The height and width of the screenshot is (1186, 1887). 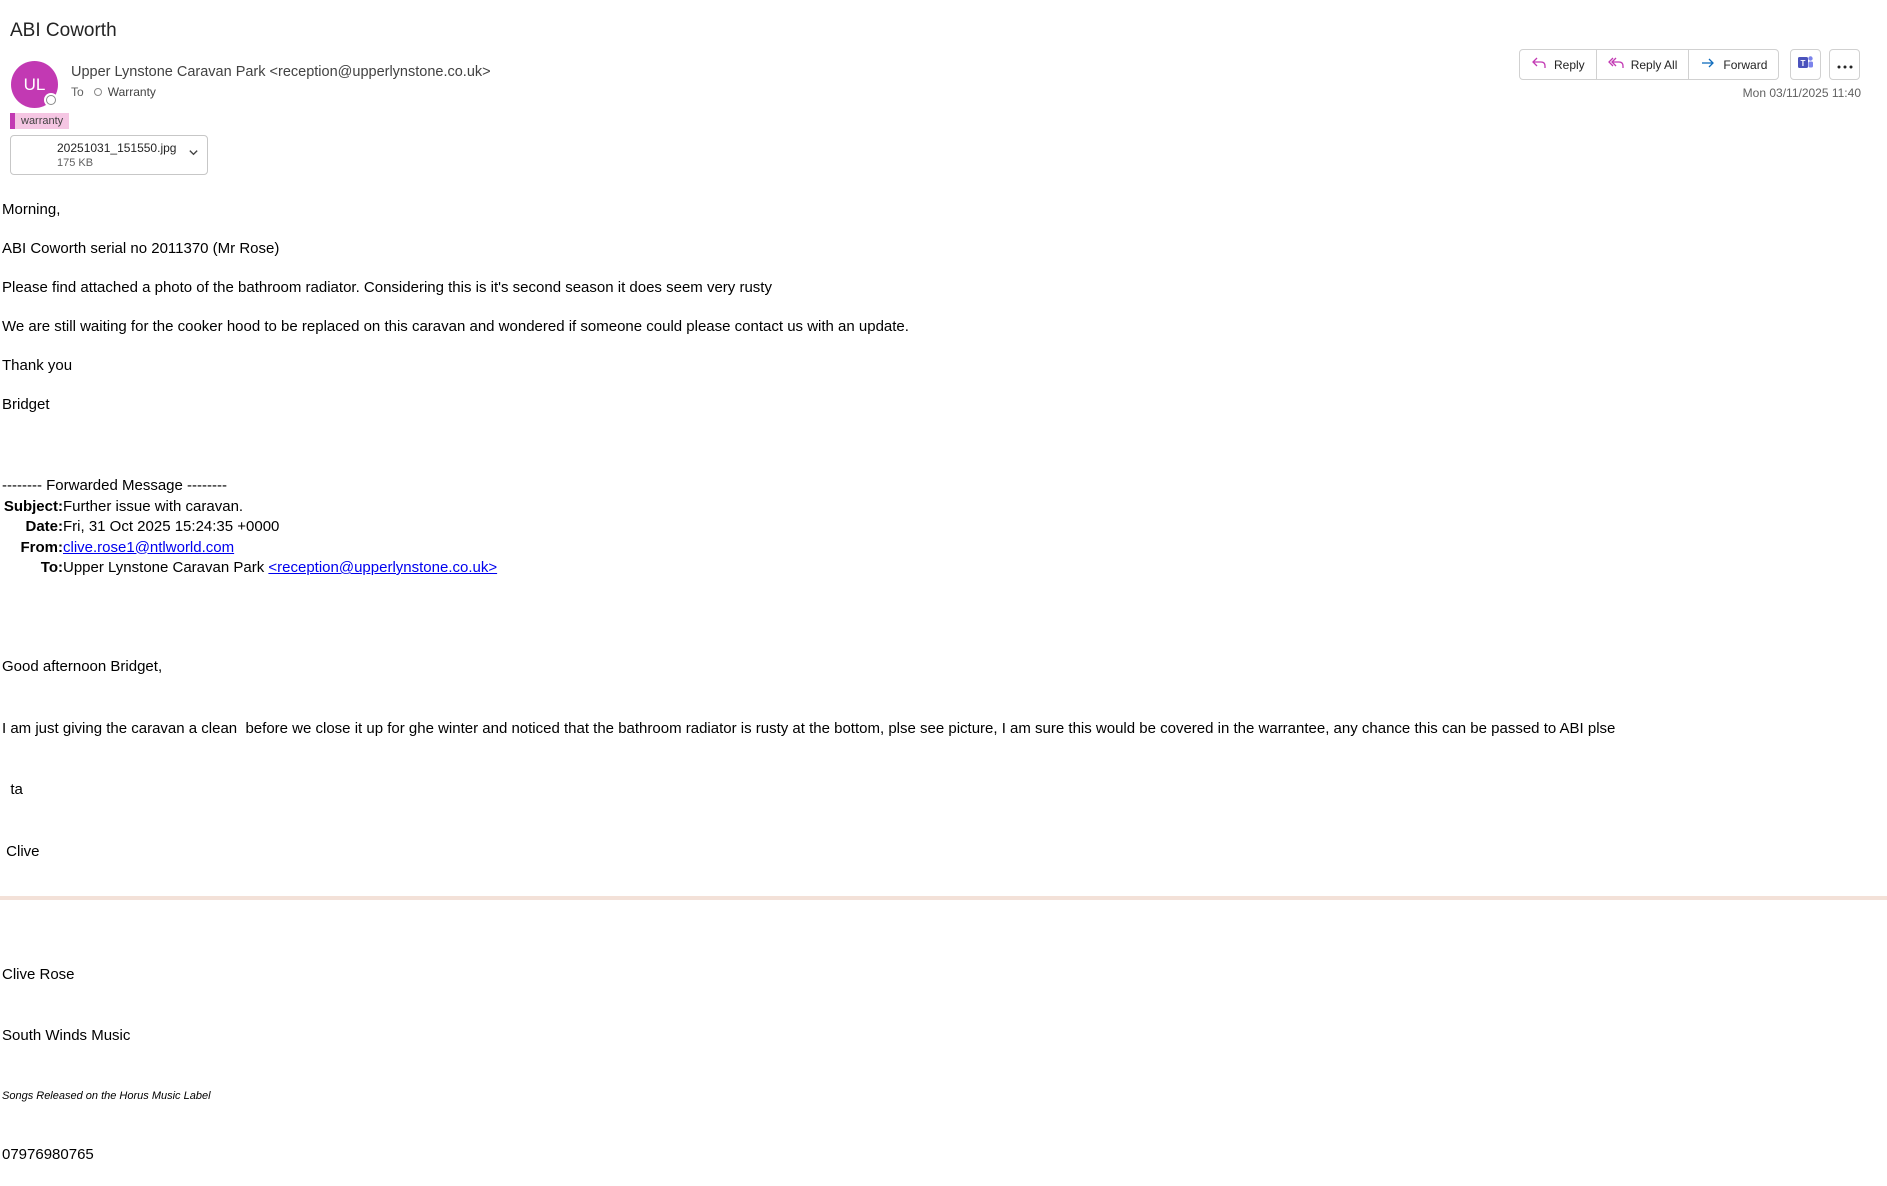 I want to click on signature-name: Clive Rose, so click(x=38, y=974).